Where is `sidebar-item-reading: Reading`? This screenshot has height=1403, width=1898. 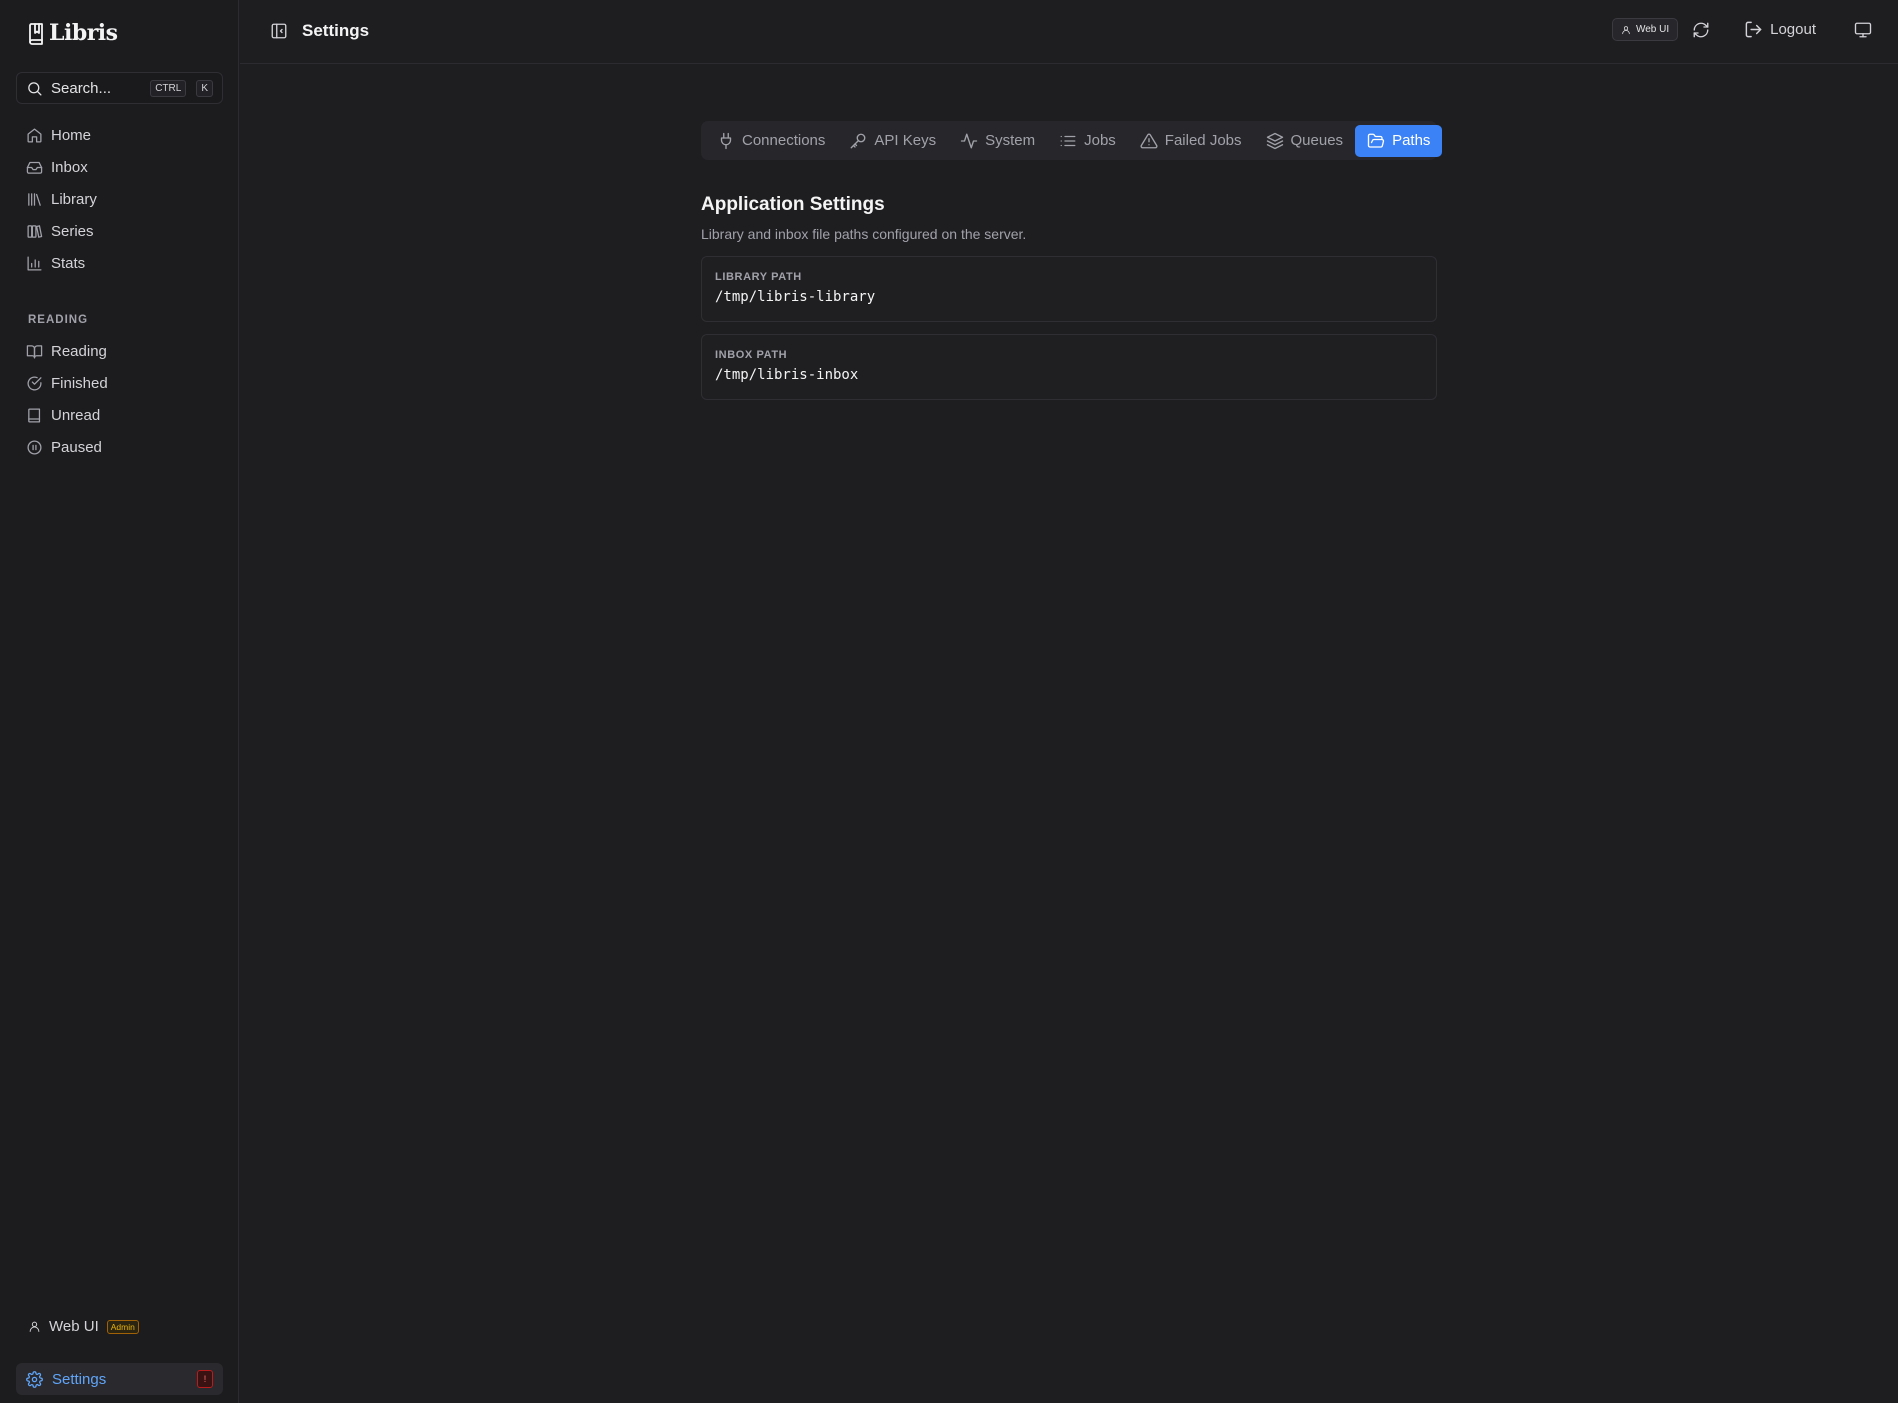
sidebar-item-reading: Reading is located at coordinates (119, 351).